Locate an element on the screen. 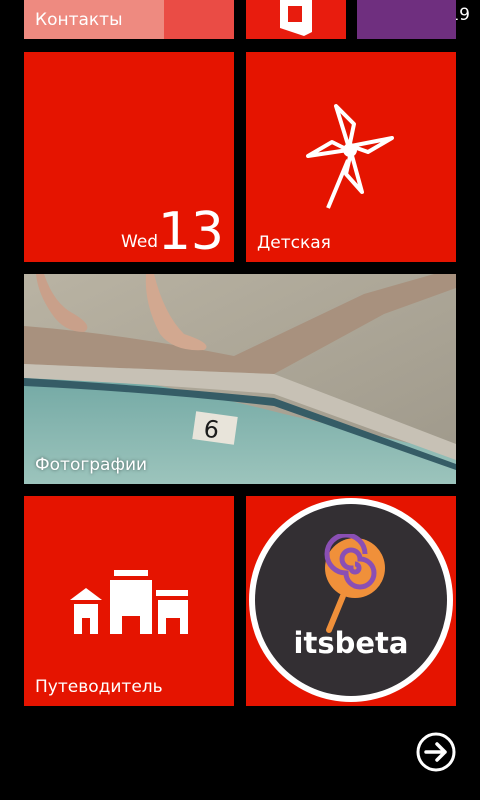  tile-kids-corner: Детская is located at coordinates (351, 157).